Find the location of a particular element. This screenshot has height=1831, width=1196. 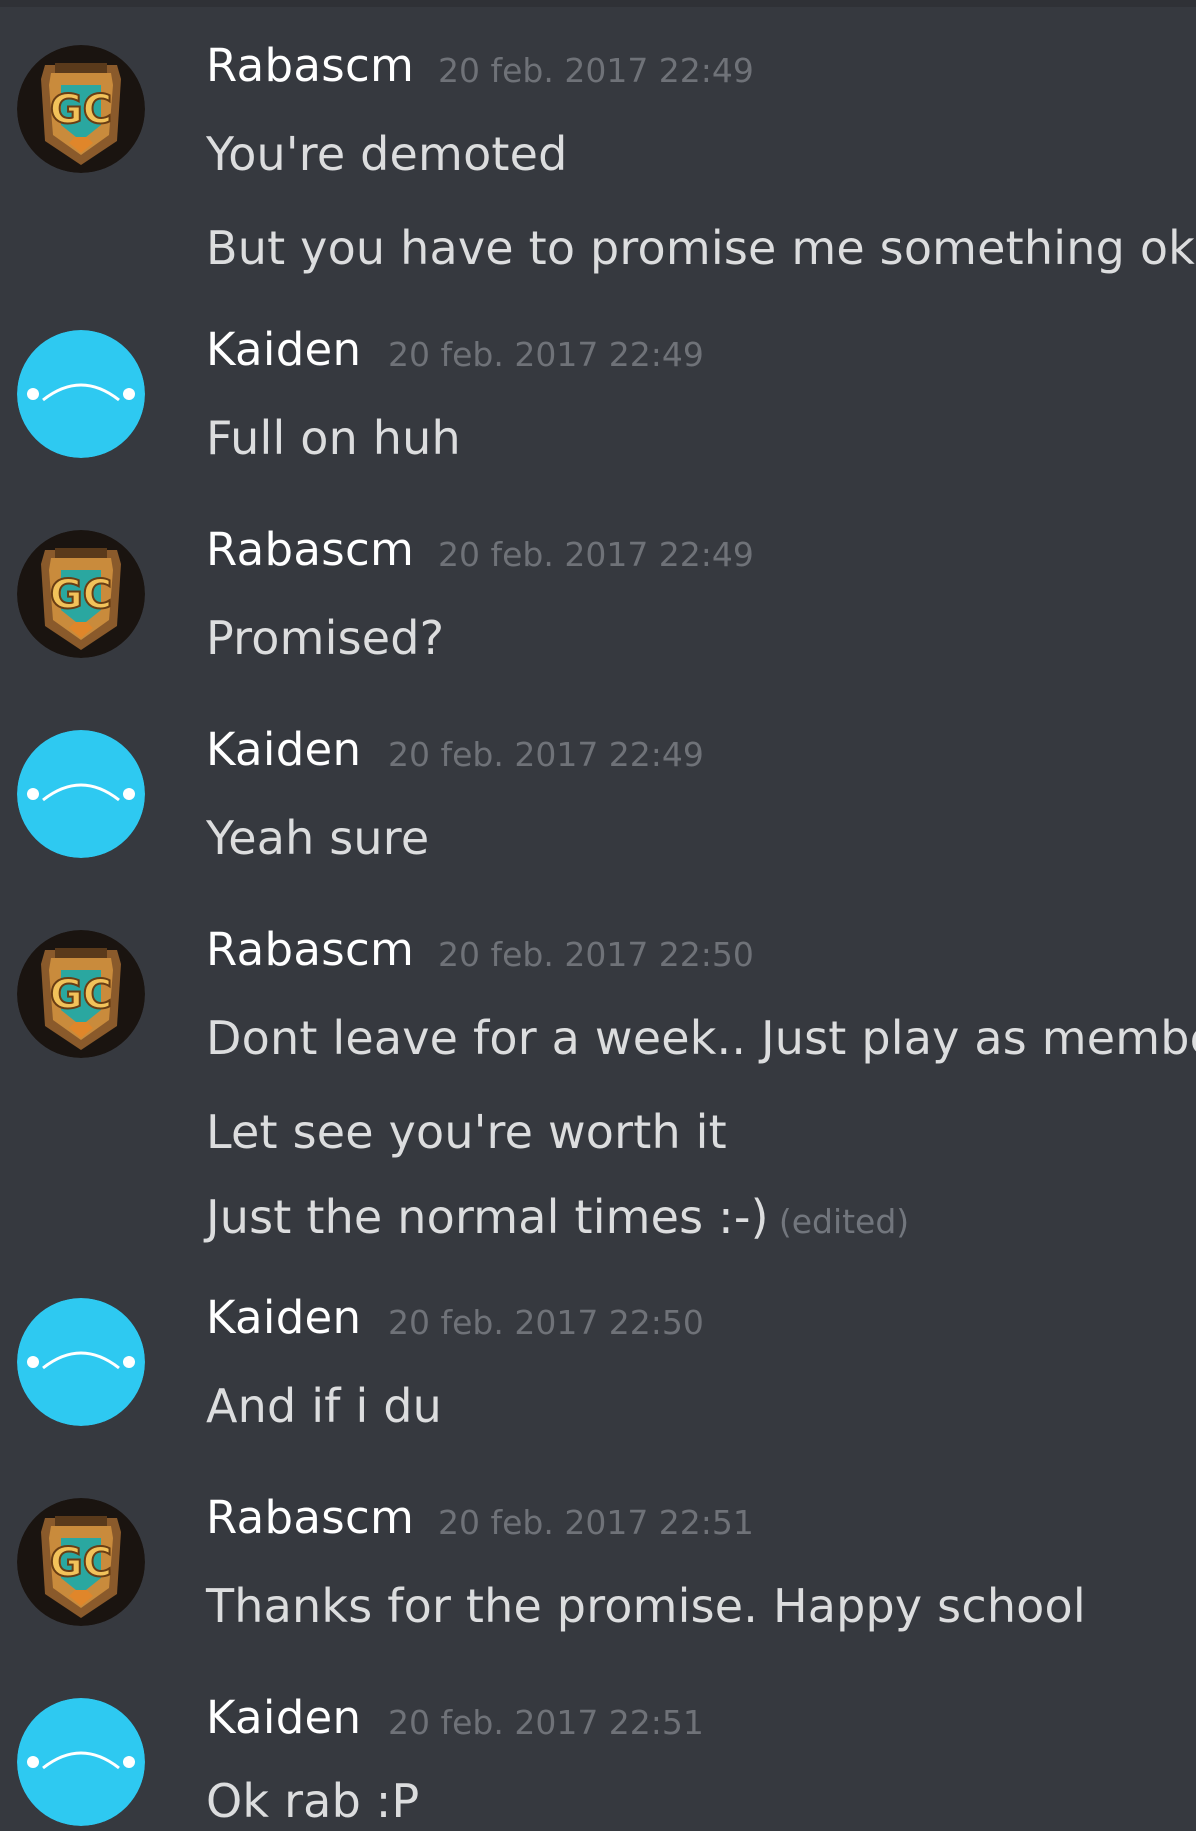

message-text: Just the normal times :-) is located at coordinates (487, 1217).